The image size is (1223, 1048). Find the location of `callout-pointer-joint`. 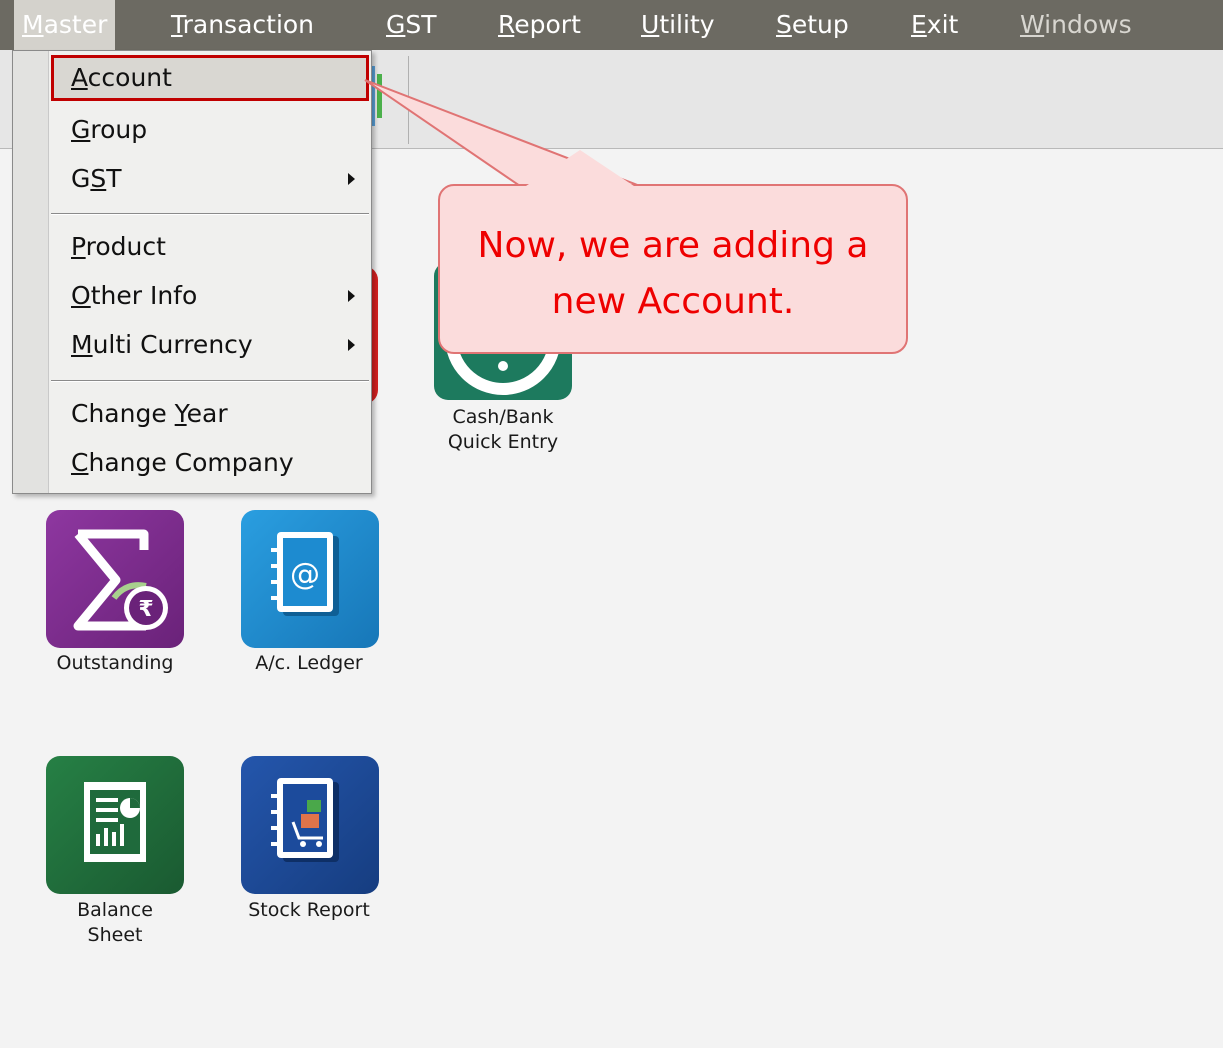

callout-pointer-joint is located at coordinates (580, 169).